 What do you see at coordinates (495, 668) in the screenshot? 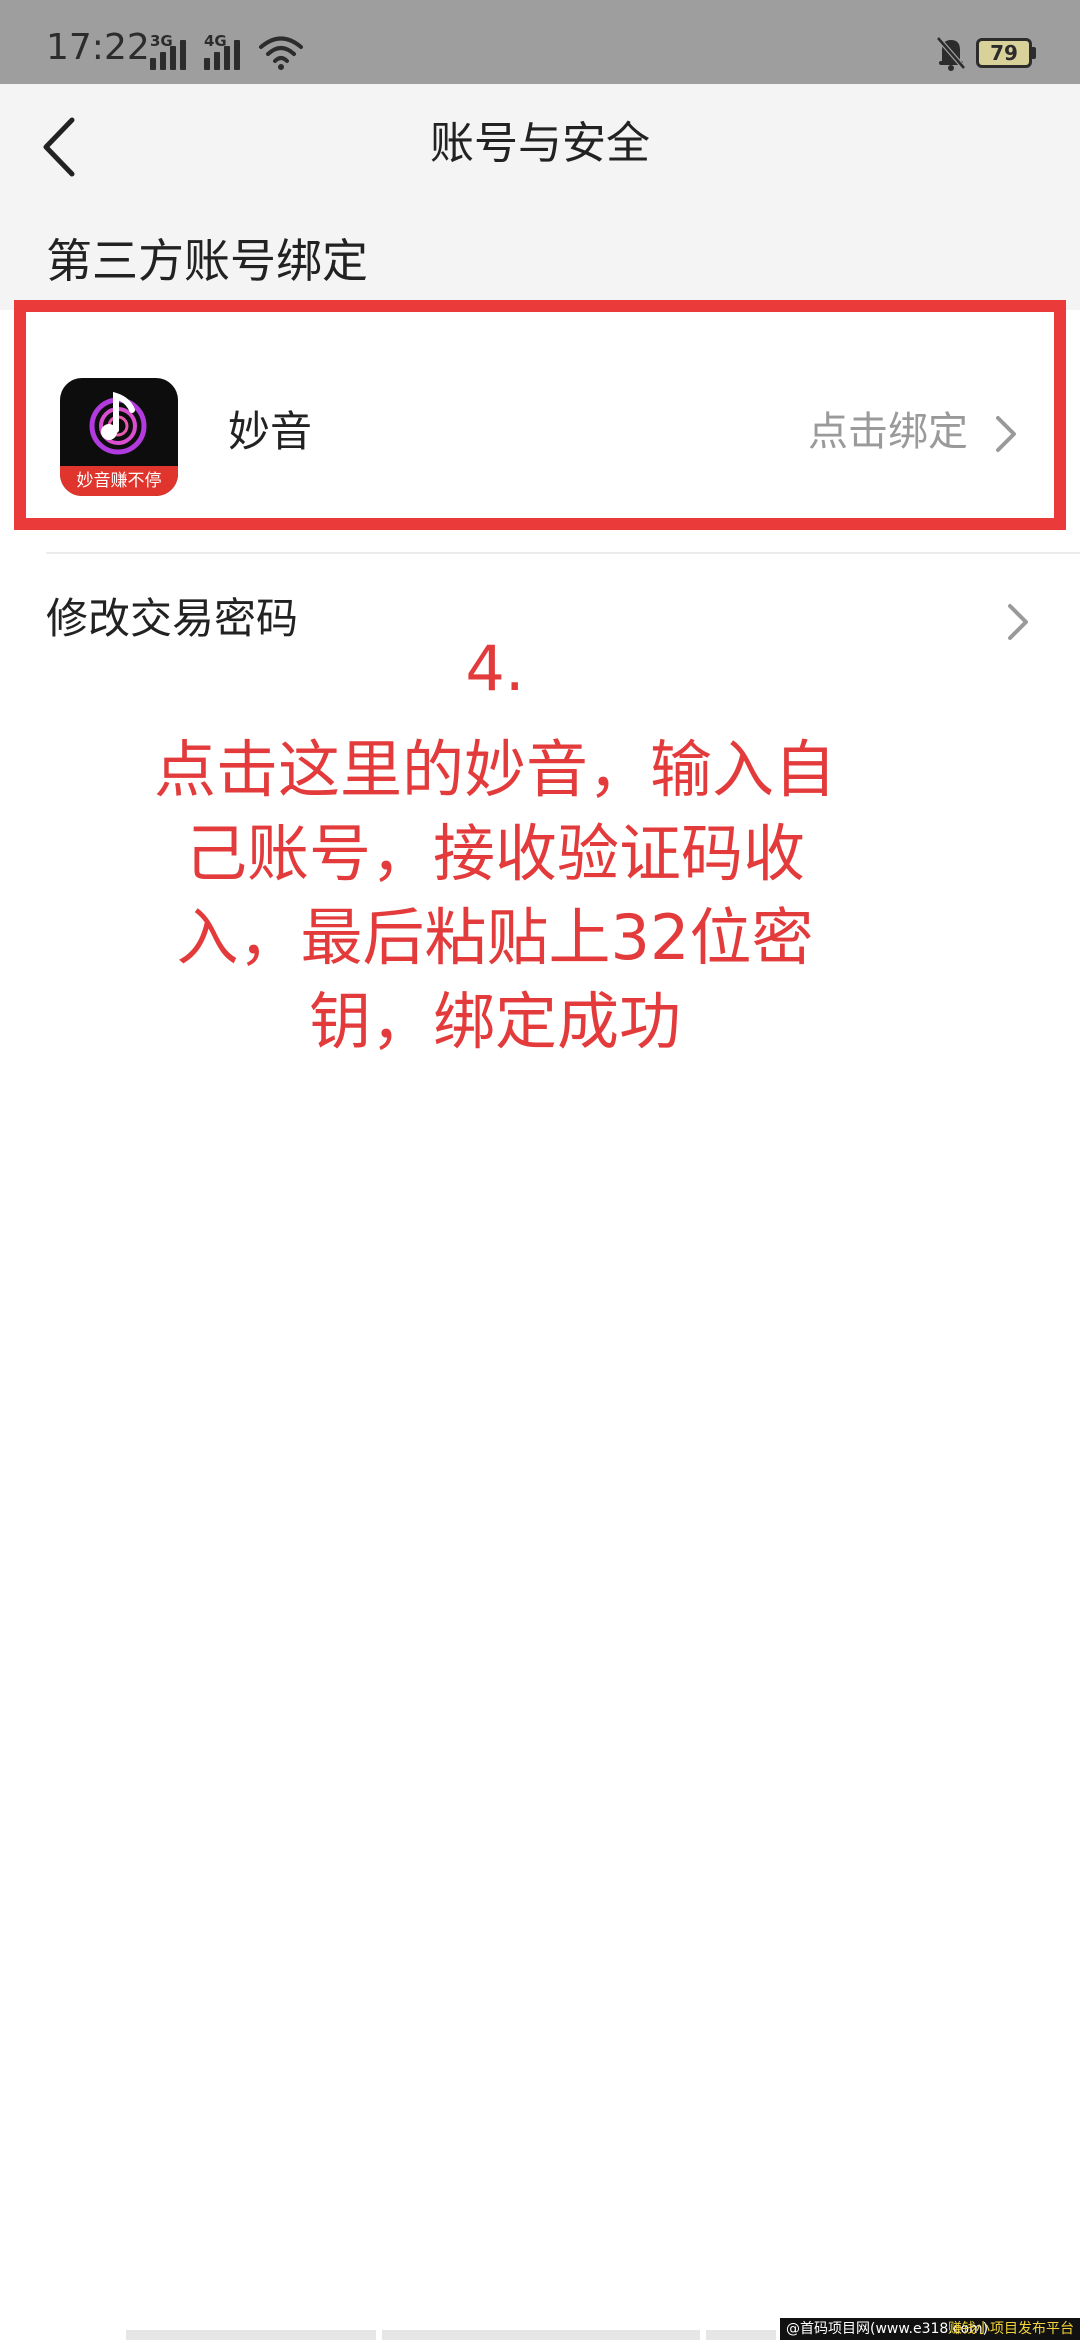
I see `annotation-step-number: 4.` at bounding box center [495, 668].